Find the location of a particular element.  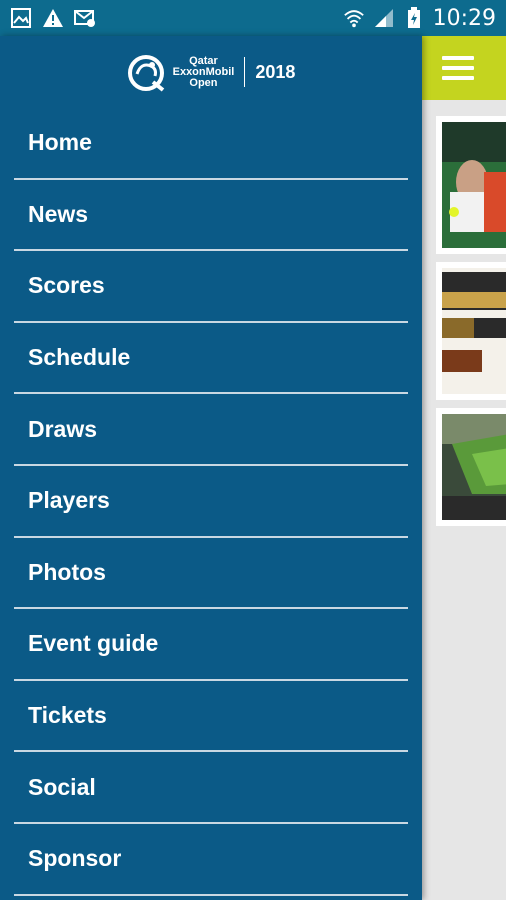

menu-item-news: News is located at coordinates (211, 216).